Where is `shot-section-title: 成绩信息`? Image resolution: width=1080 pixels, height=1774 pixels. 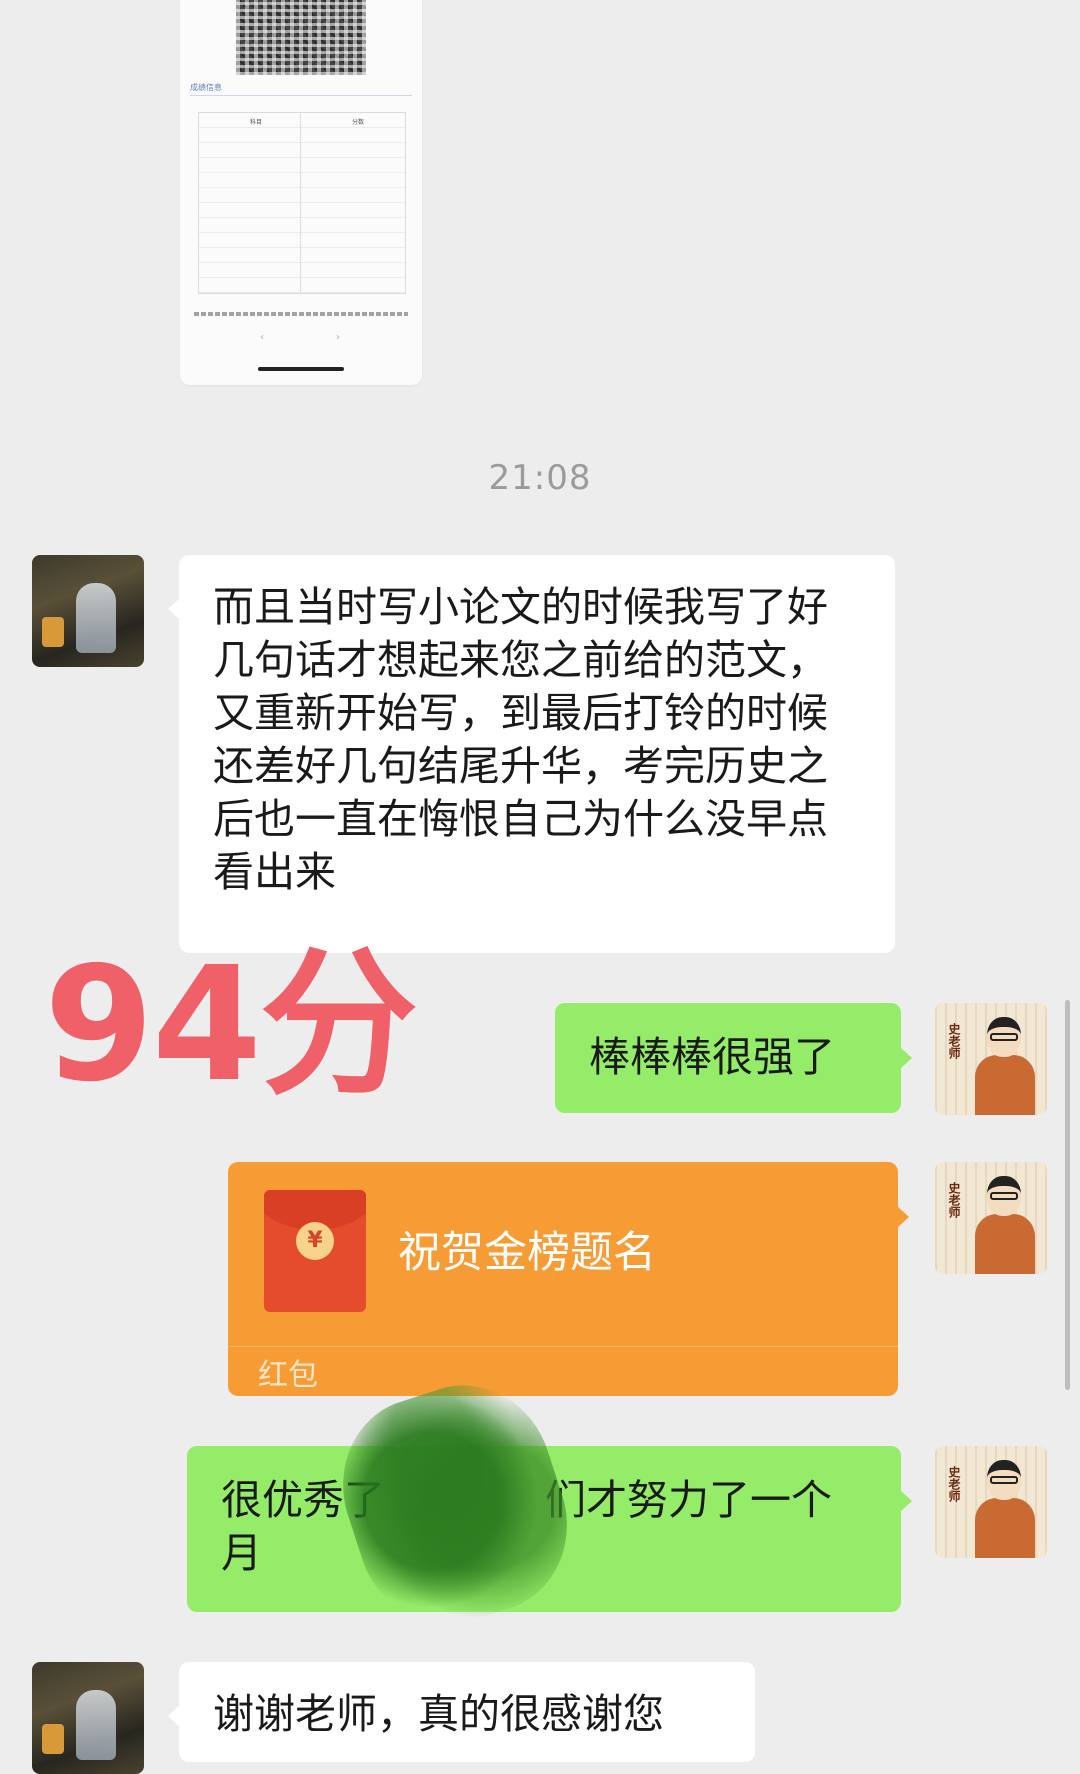
shot-section-title: 成绩信息 is located at coordinates (206, 87).